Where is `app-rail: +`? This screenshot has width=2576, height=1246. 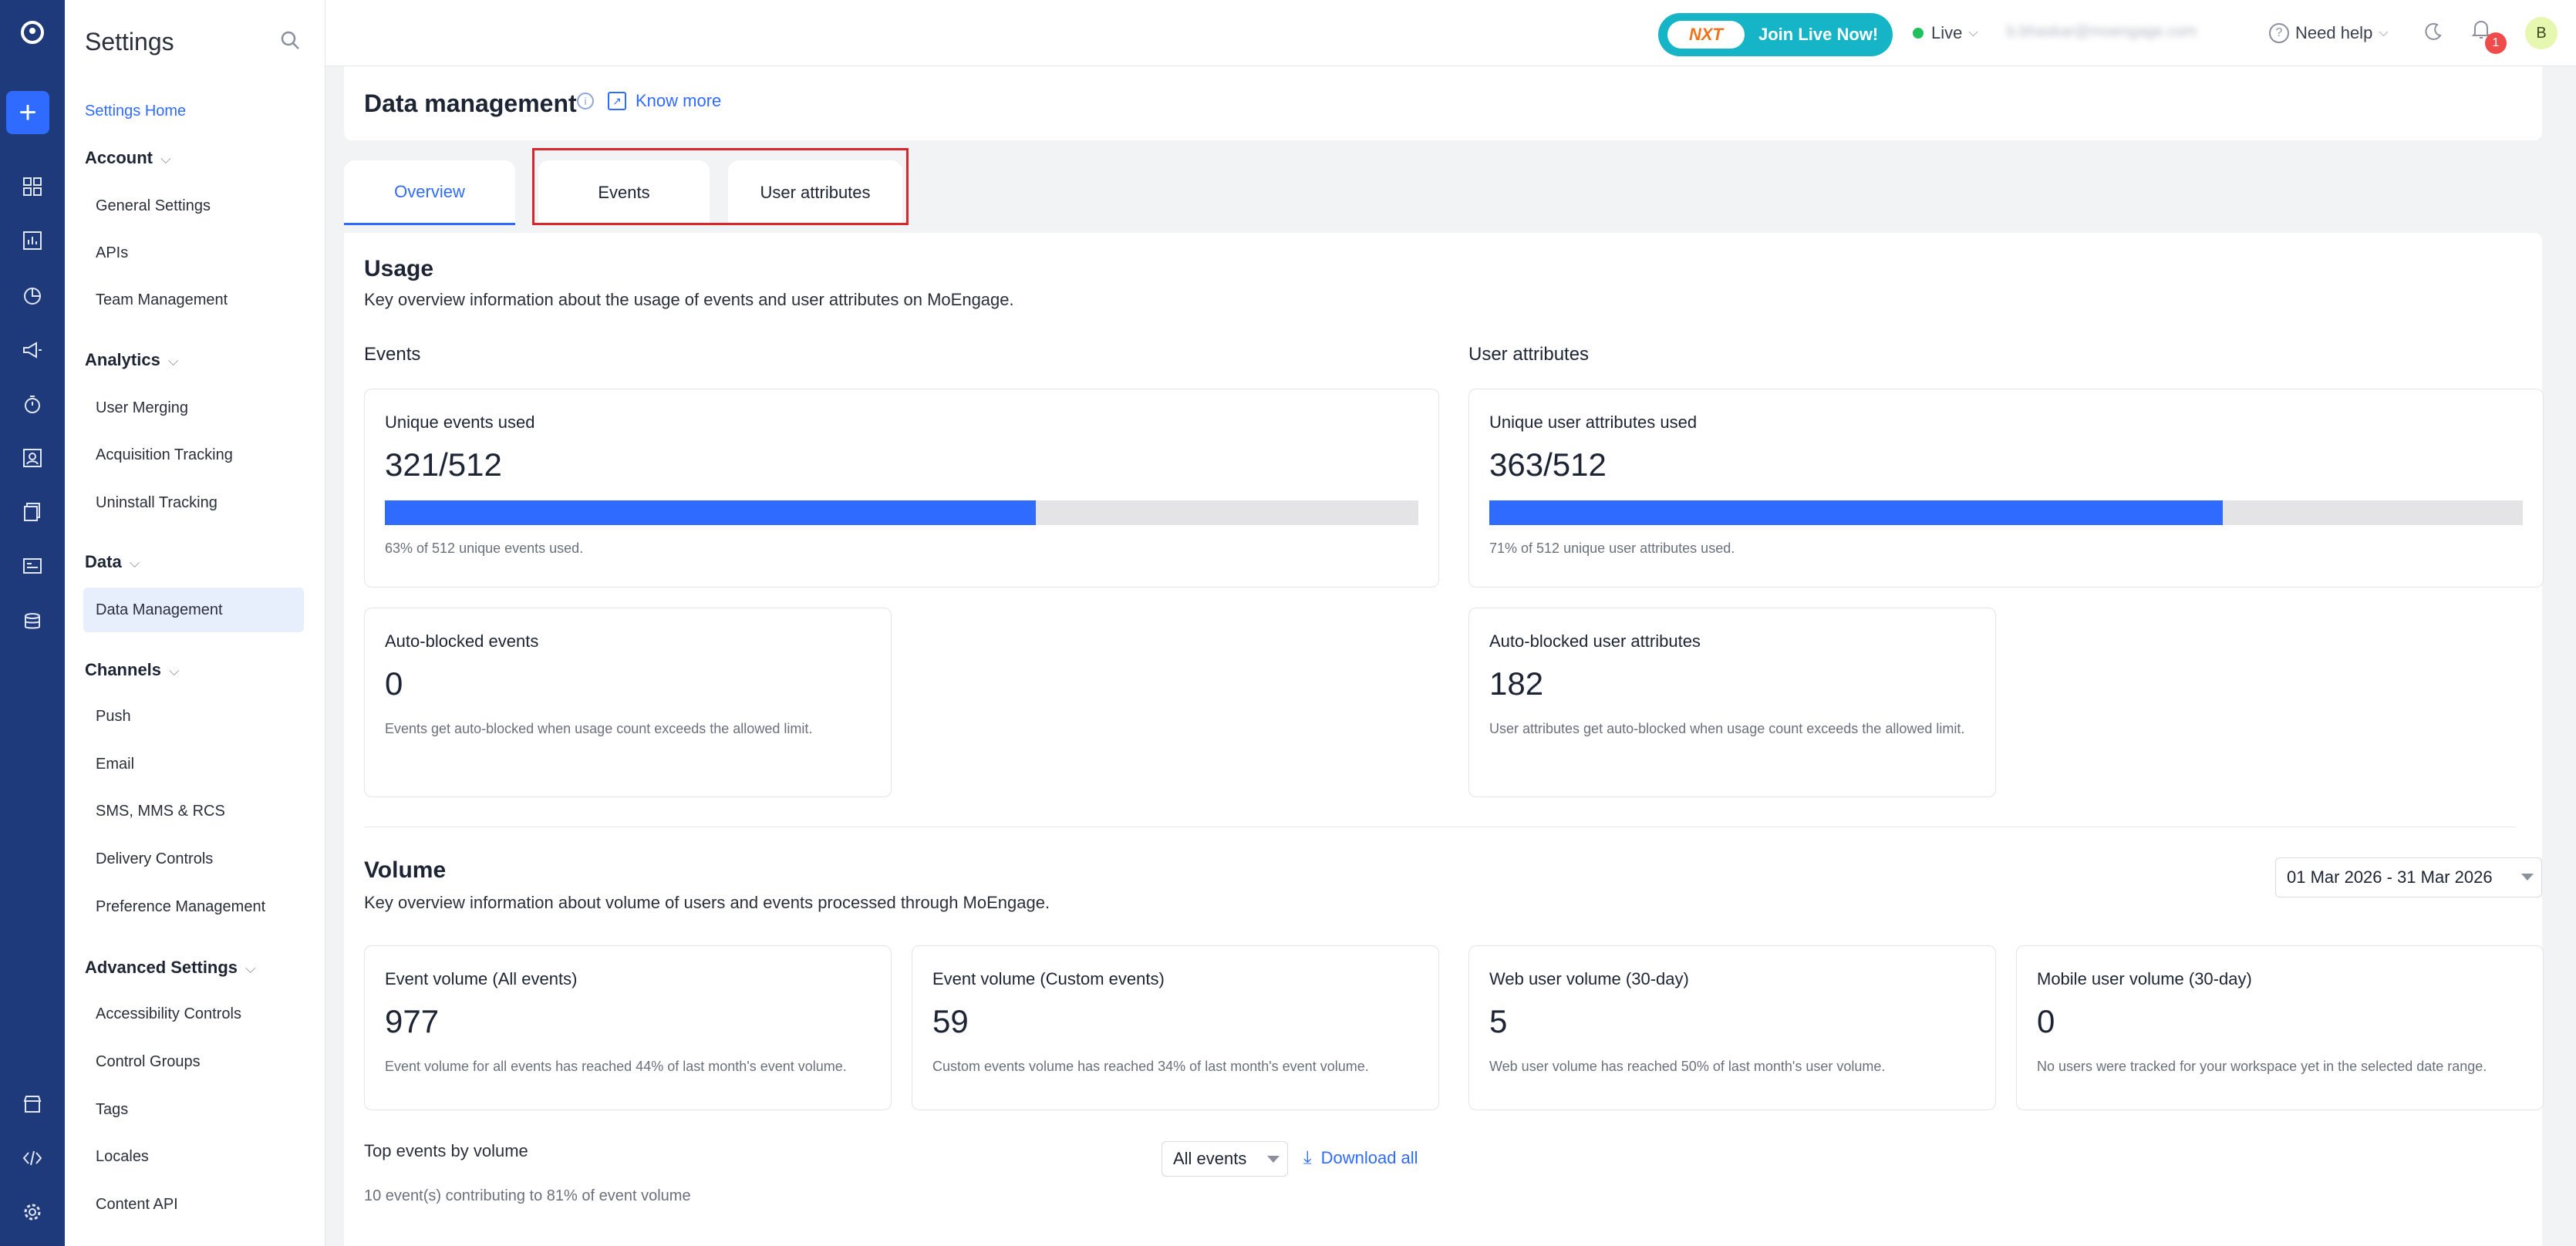 app-rail: + is located at coordinates (32, 623).